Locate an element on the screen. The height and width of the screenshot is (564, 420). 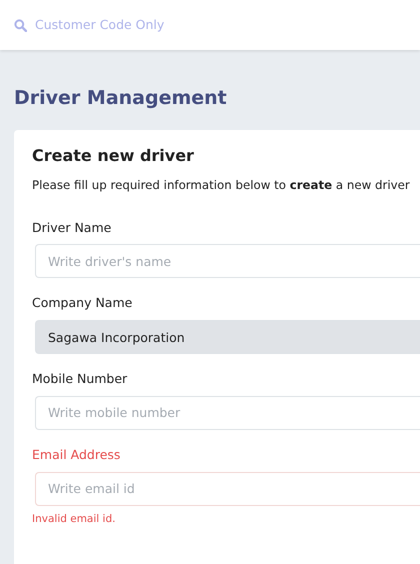
field-label: Email Address is located at coordinates (77, 455).